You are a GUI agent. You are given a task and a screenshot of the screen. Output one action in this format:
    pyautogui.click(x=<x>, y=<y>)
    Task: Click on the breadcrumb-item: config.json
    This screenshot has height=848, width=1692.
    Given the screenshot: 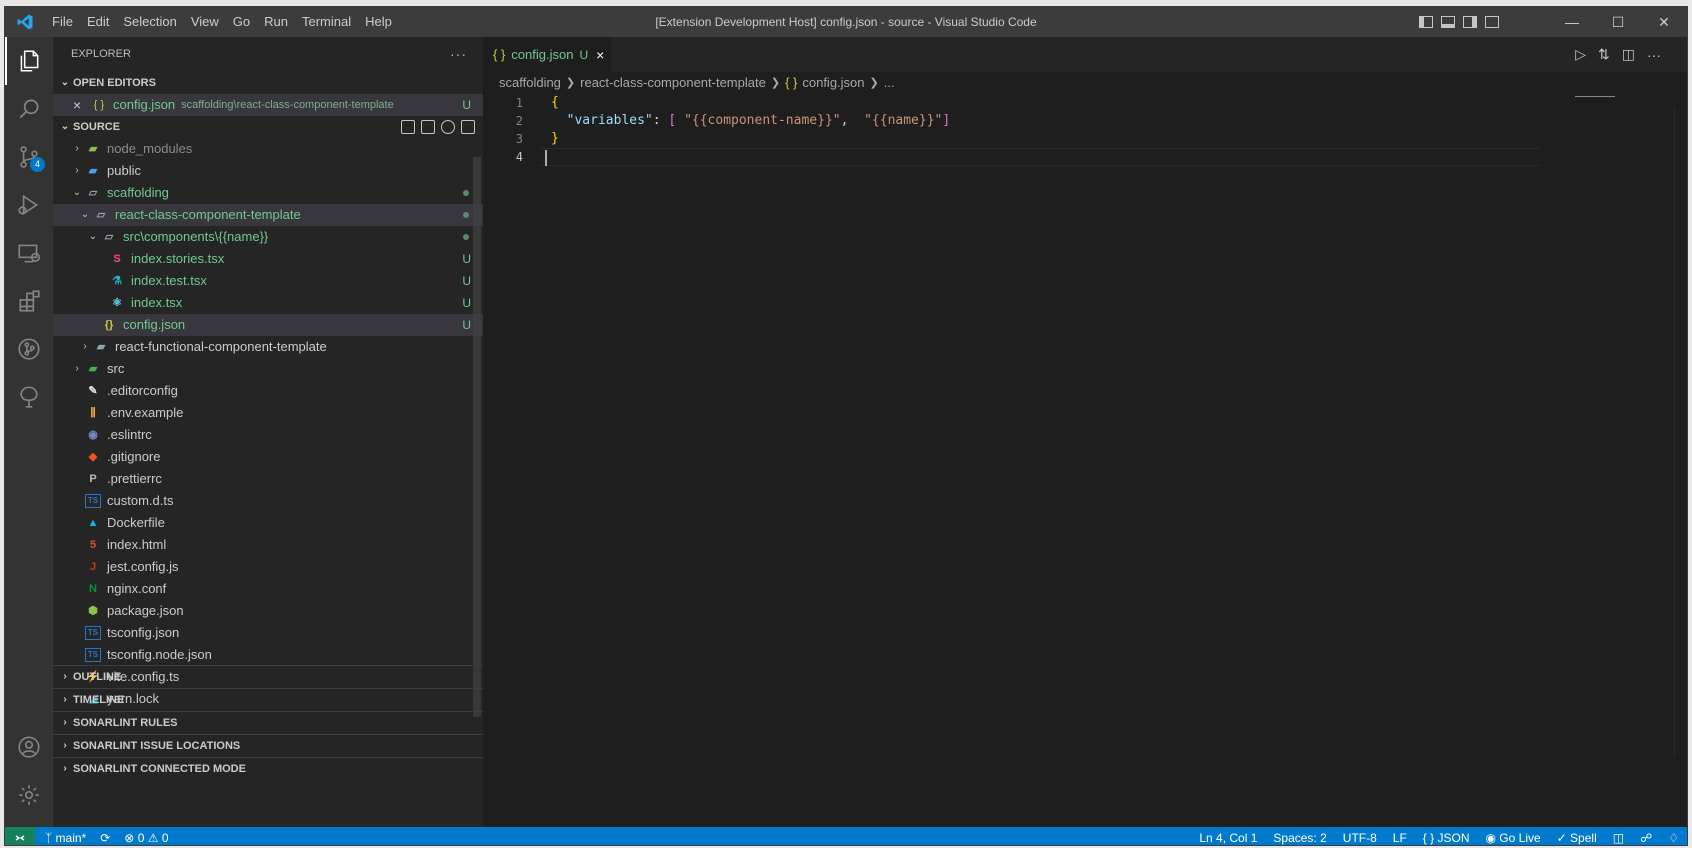 What is the action you would take?
    pyautogui.click(x=833, y=83)
    